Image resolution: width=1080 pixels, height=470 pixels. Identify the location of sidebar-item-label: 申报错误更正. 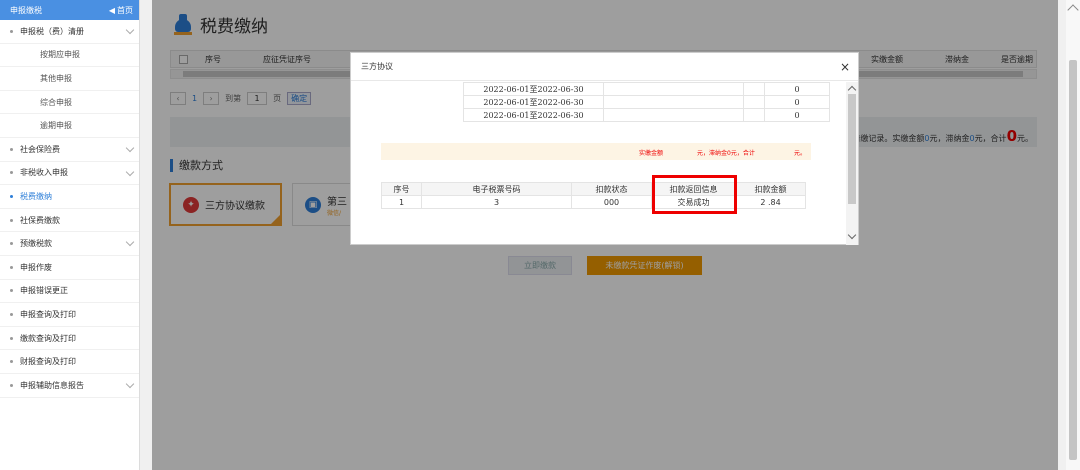
(44, 291).